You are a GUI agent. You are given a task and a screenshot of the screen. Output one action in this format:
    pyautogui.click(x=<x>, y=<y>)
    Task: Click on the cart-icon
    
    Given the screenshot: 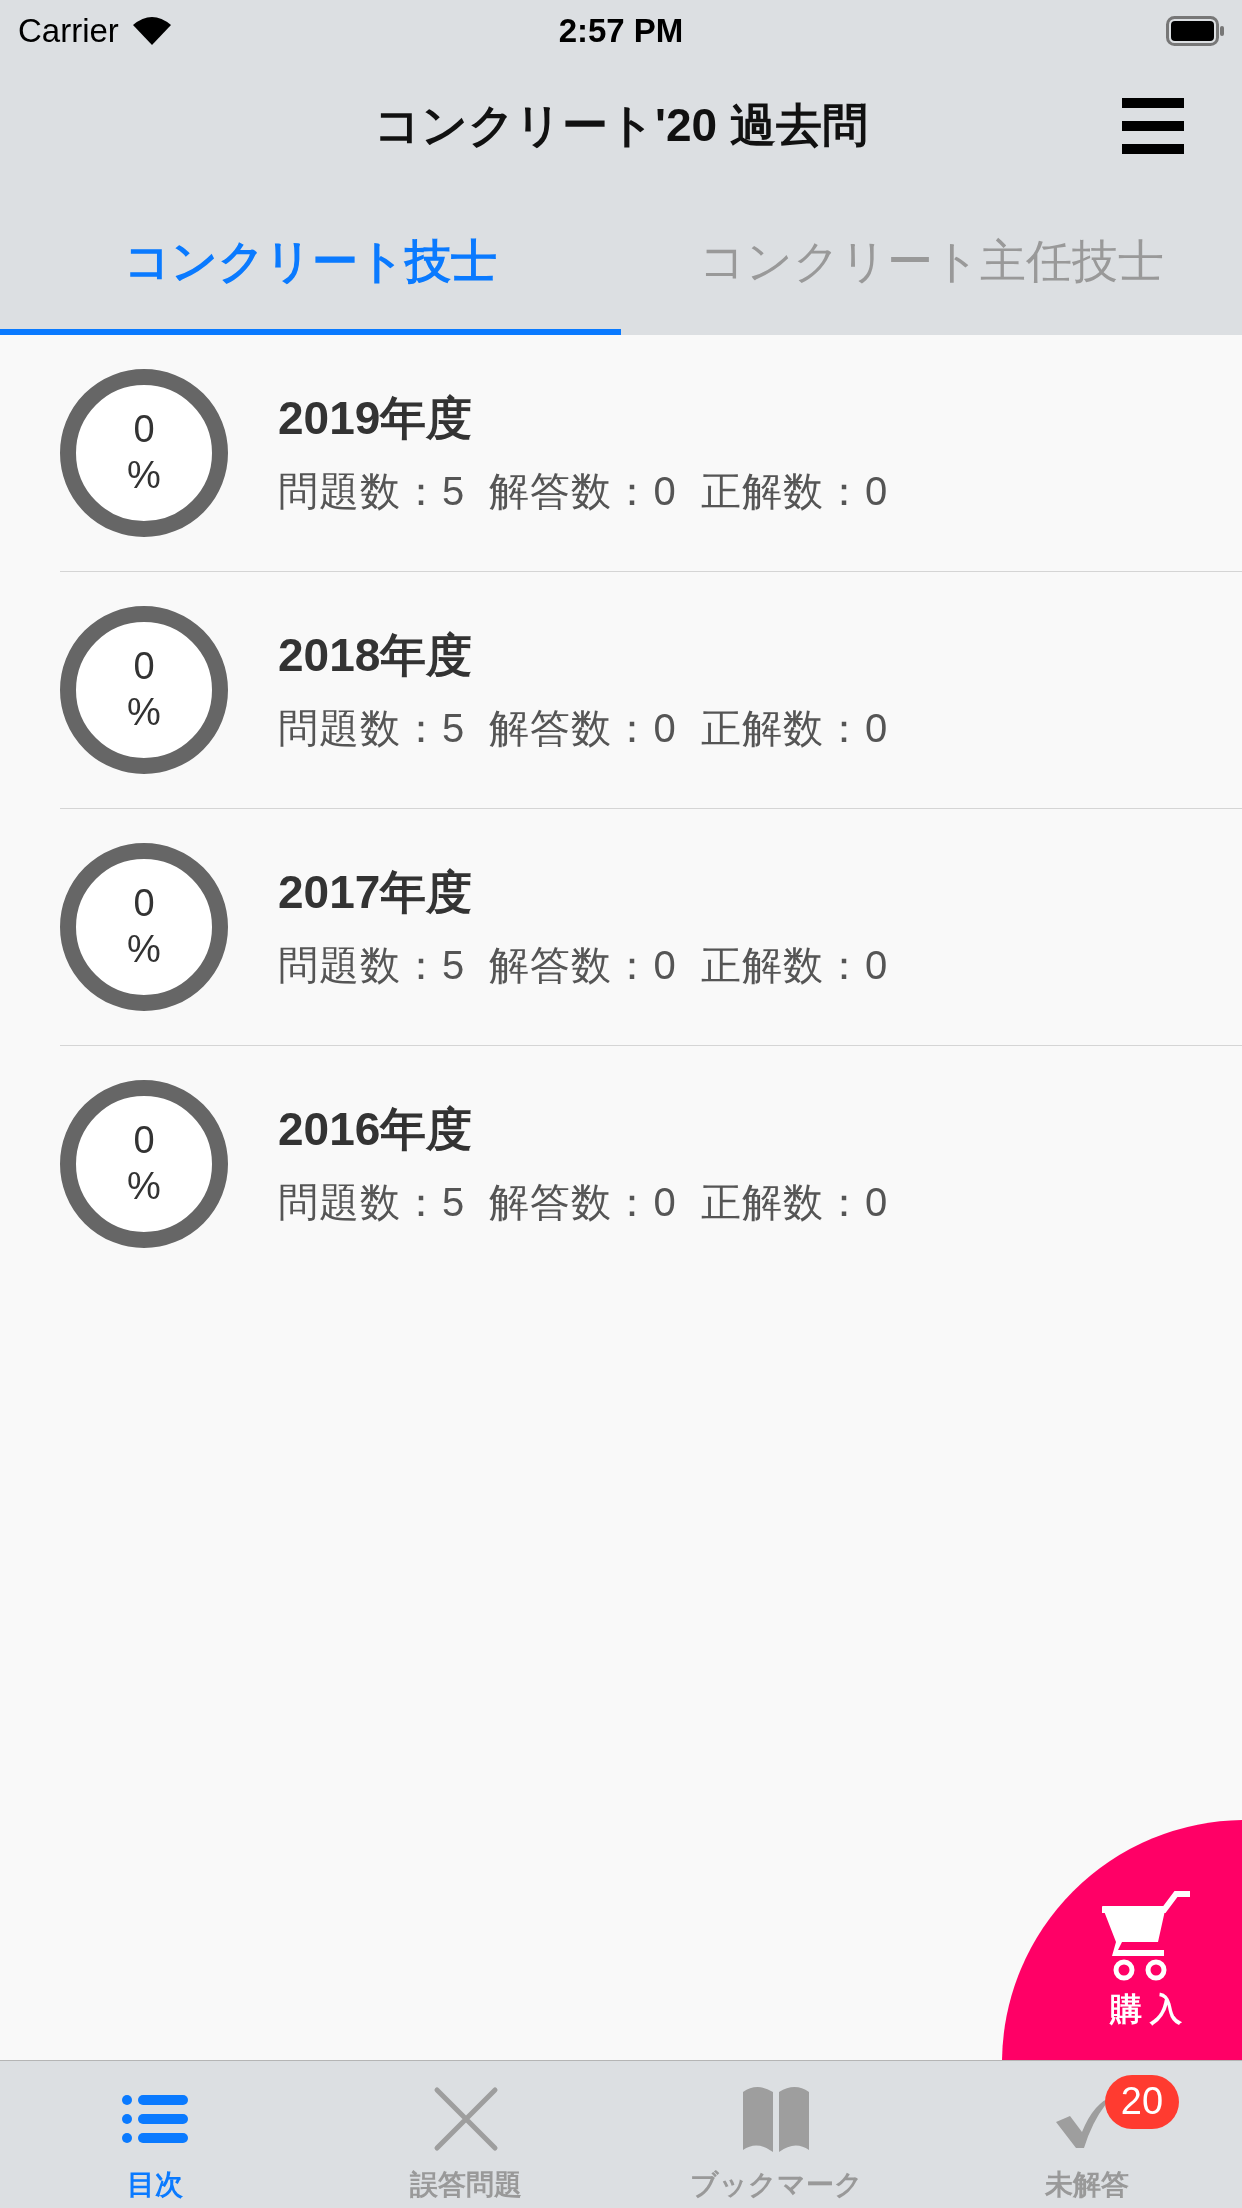 What is the action you would take?
    pyautogui.click(x=1147, y=1936)
    